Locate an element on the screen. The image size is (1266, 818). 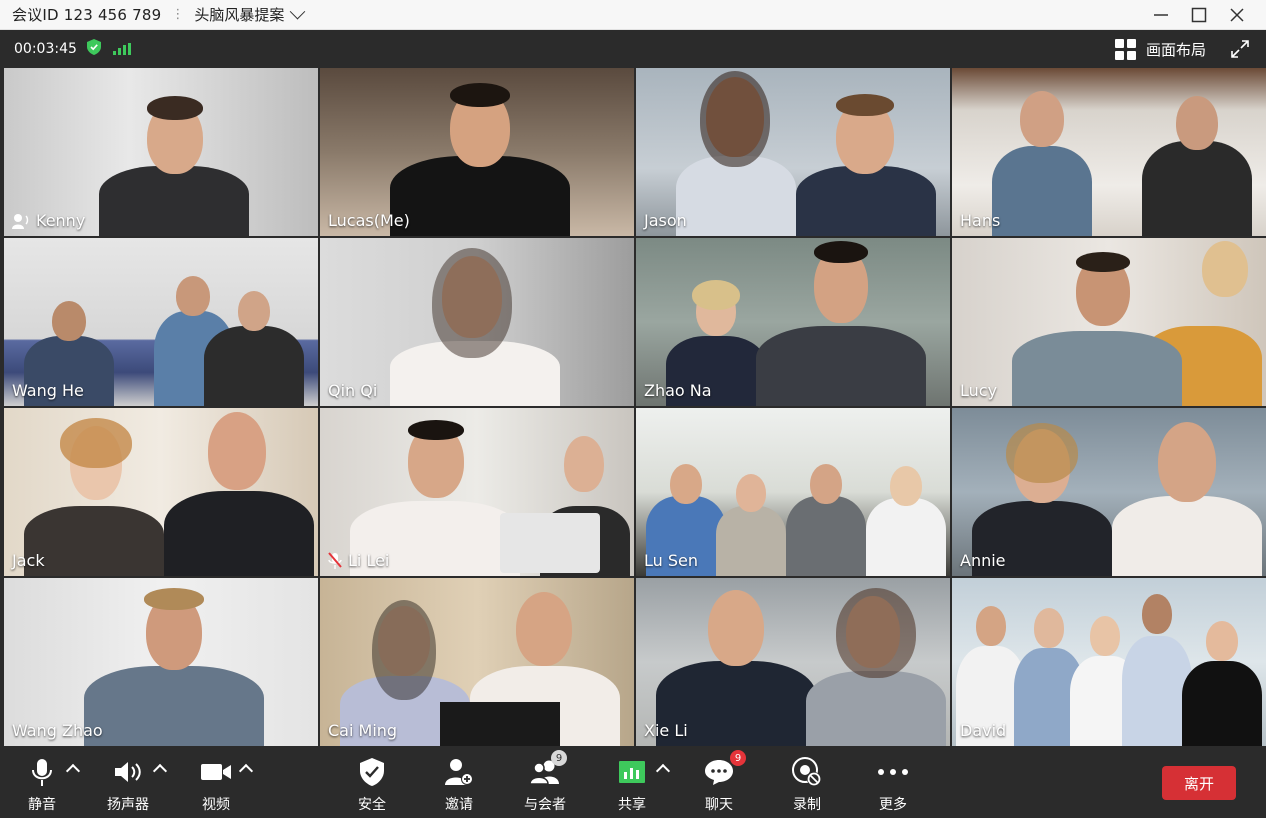
close-icon is located at coordinates (1237, 15).